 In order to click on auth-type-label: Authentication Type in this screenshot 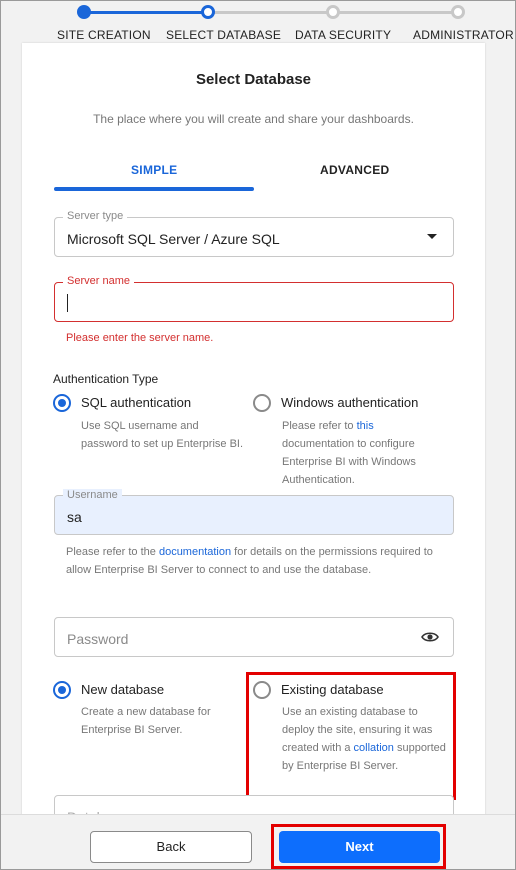, I will do `click(106, 379)`.